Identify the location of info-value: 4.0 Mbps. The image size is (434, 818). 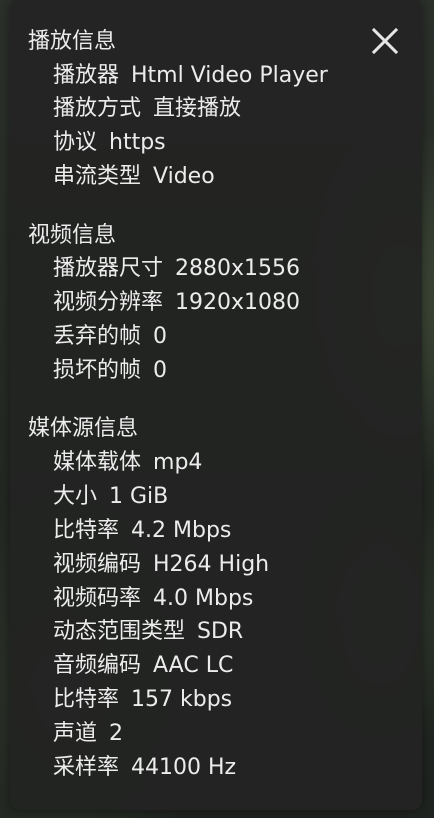
(203, 598).